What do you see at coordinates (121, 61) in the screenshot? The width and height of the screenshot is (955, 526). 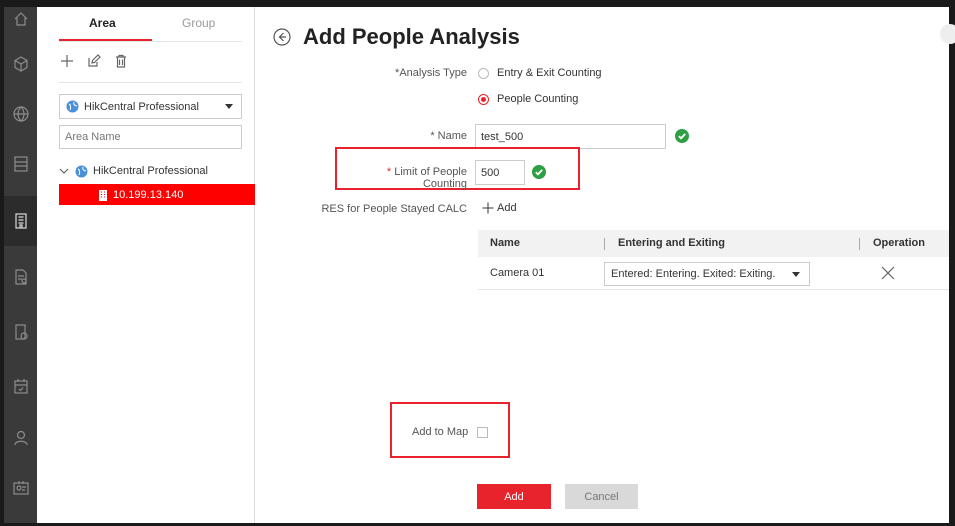 I see `delete-icon` at bounding box center [121, 61].